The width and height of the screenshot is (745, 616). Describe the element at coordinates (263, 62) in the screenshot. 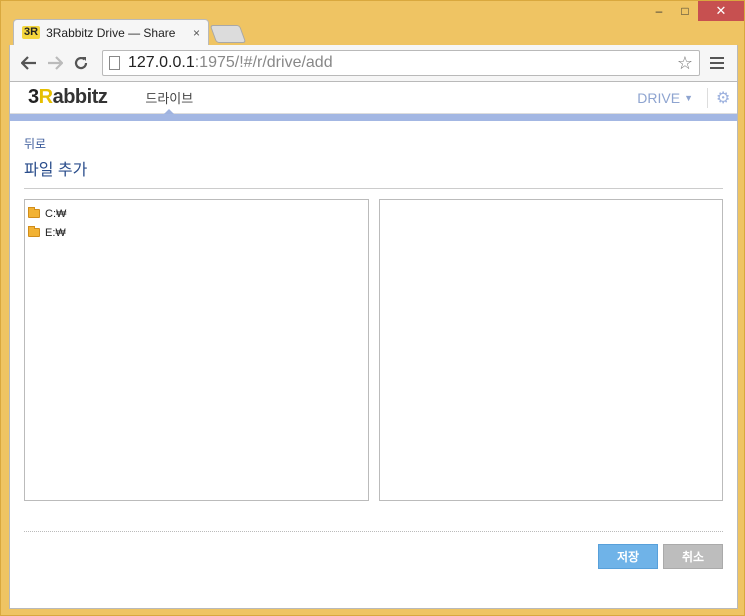

I see `url-path: :1975/!#/r/drive/add` at that location.